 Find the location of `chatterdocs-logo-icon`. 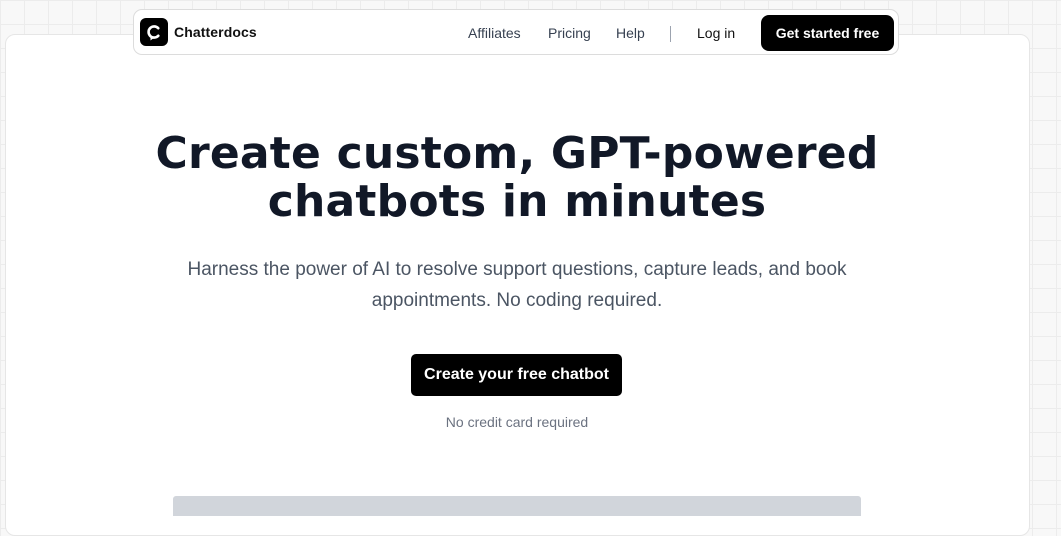

chatterdocs-logo-icon is located at coordinates (154, 32).